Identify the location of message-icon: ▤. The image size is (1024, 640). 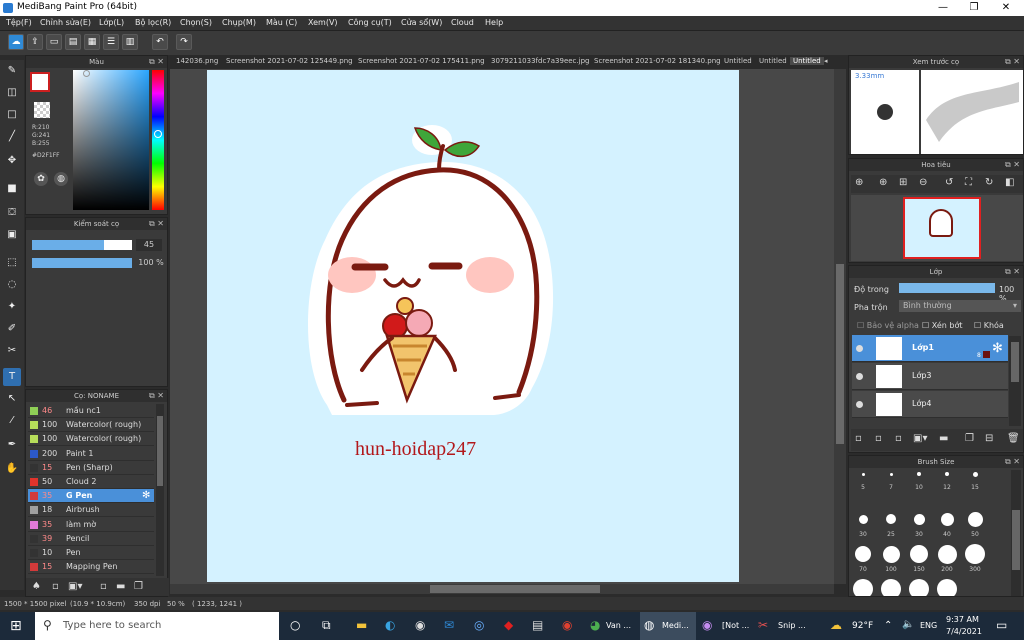
(73, 42).